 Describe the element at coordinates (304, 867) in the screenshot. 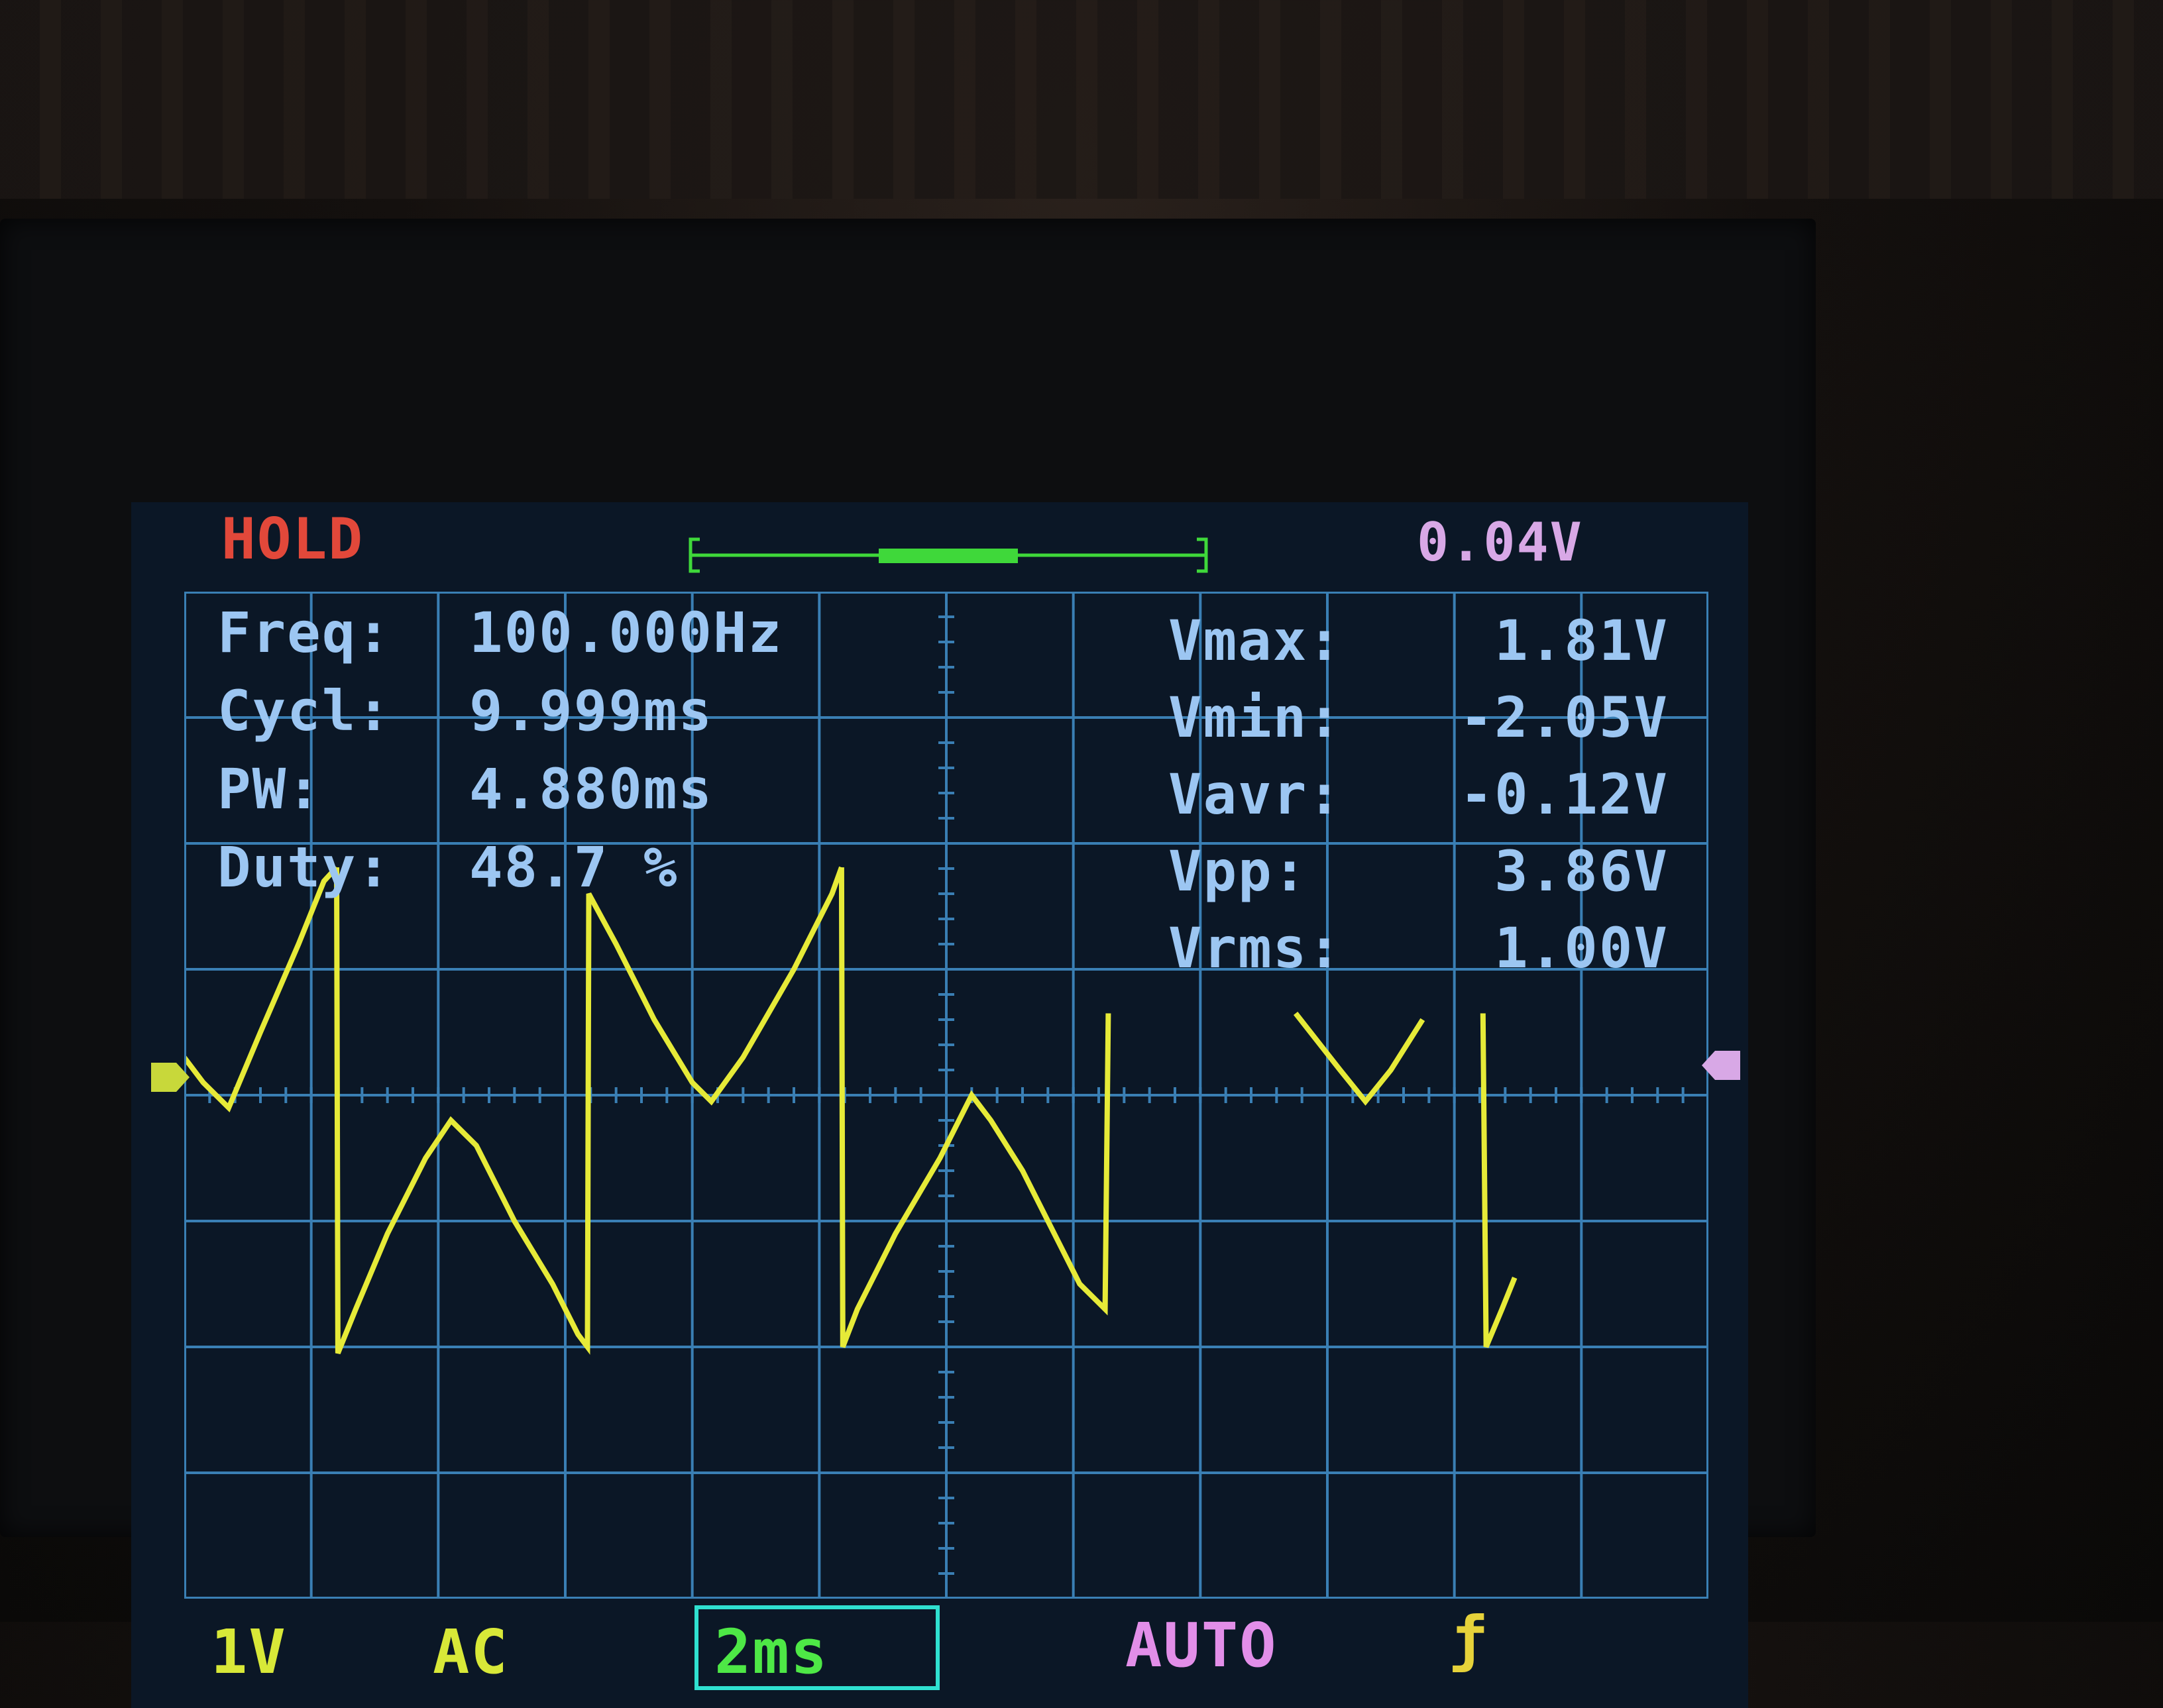

I see `measurement-left-label: Duty:` at that location.